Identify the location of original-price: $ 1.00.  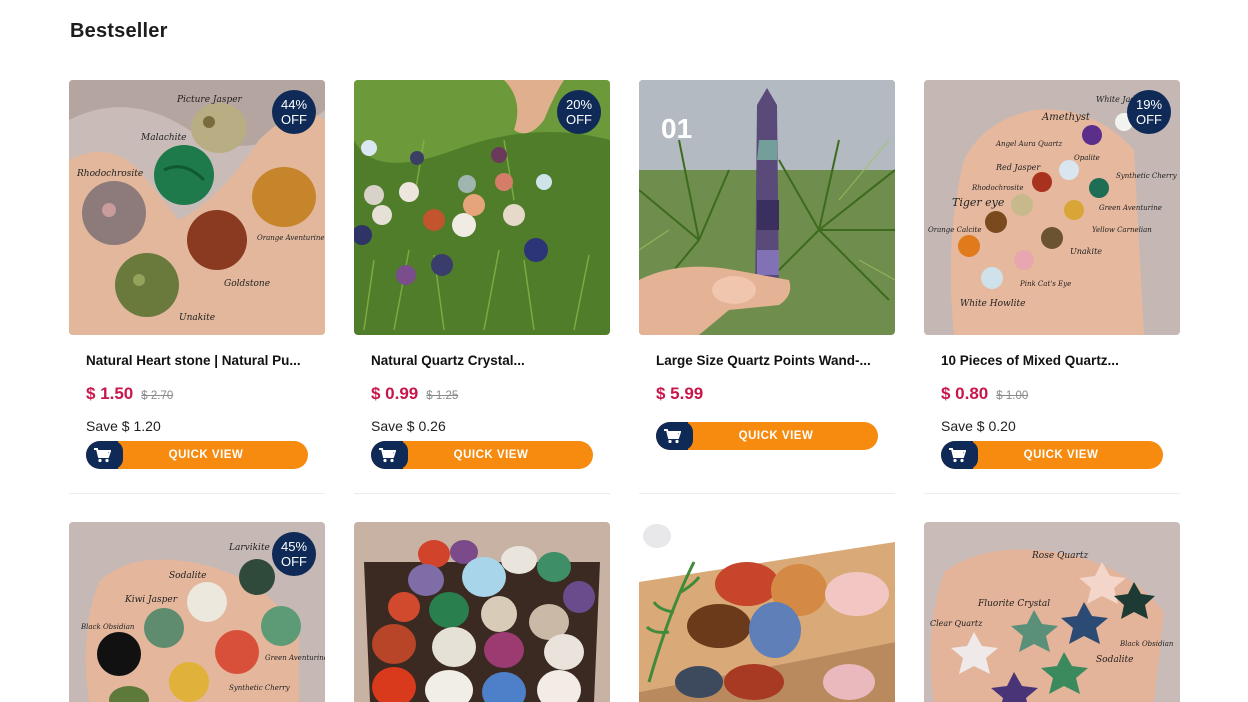
(1012, 396).